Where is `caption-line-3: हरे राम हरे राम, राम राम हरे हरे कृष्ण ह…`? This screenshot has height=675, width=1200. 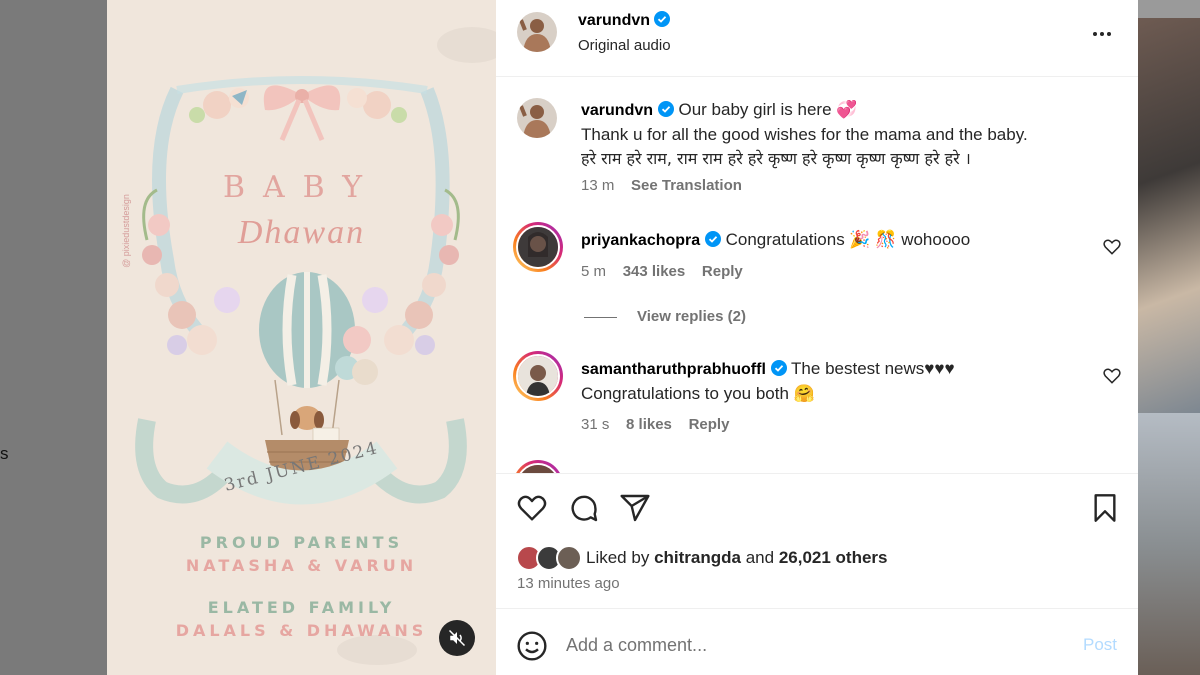
caption-line-3: हरे राम हरे राम, राम राम हरे हरे कृष्ण ह… is located at coordinates (776, 158).